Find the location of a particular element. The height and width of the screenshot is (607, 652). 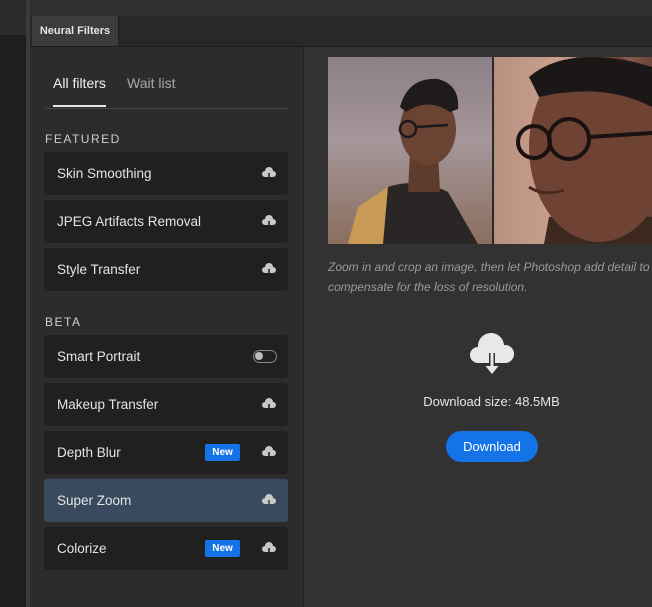

filter-item-smart-portrait: Smart Portrait is located at coordinates (166, 356).